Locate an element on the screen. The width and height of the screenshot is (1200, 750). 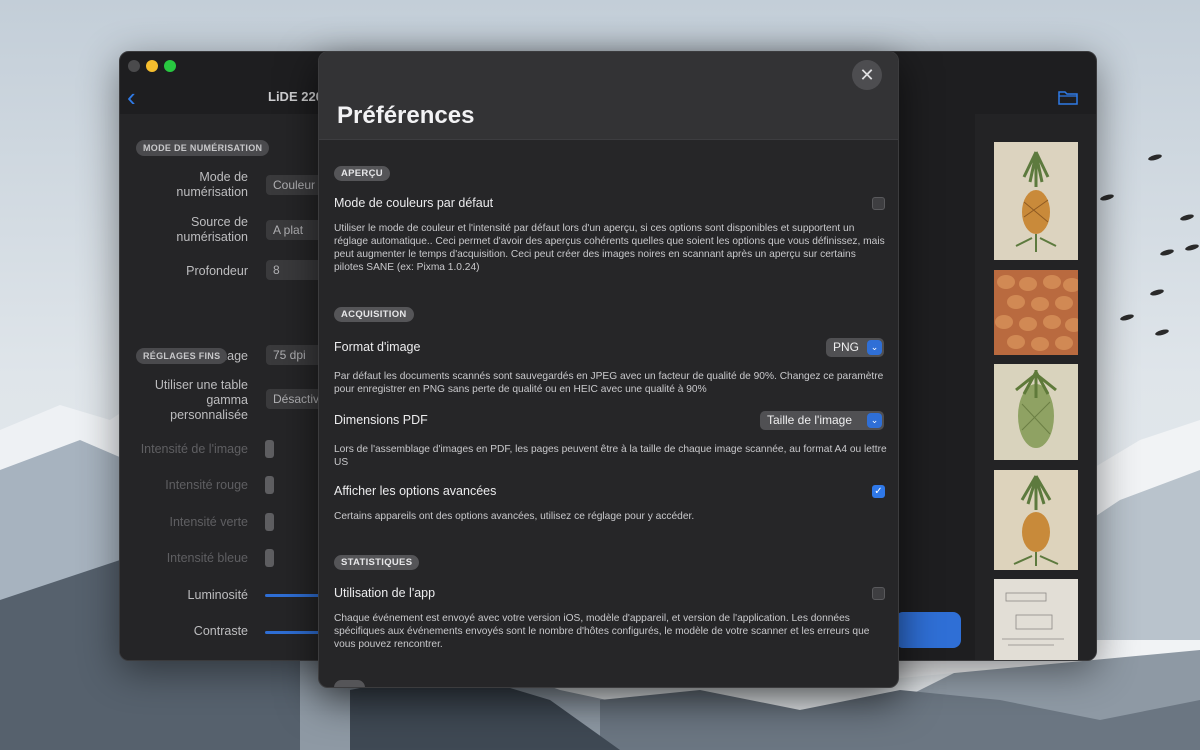
preferences-title: Préférences is located at coordinates (406, 115).